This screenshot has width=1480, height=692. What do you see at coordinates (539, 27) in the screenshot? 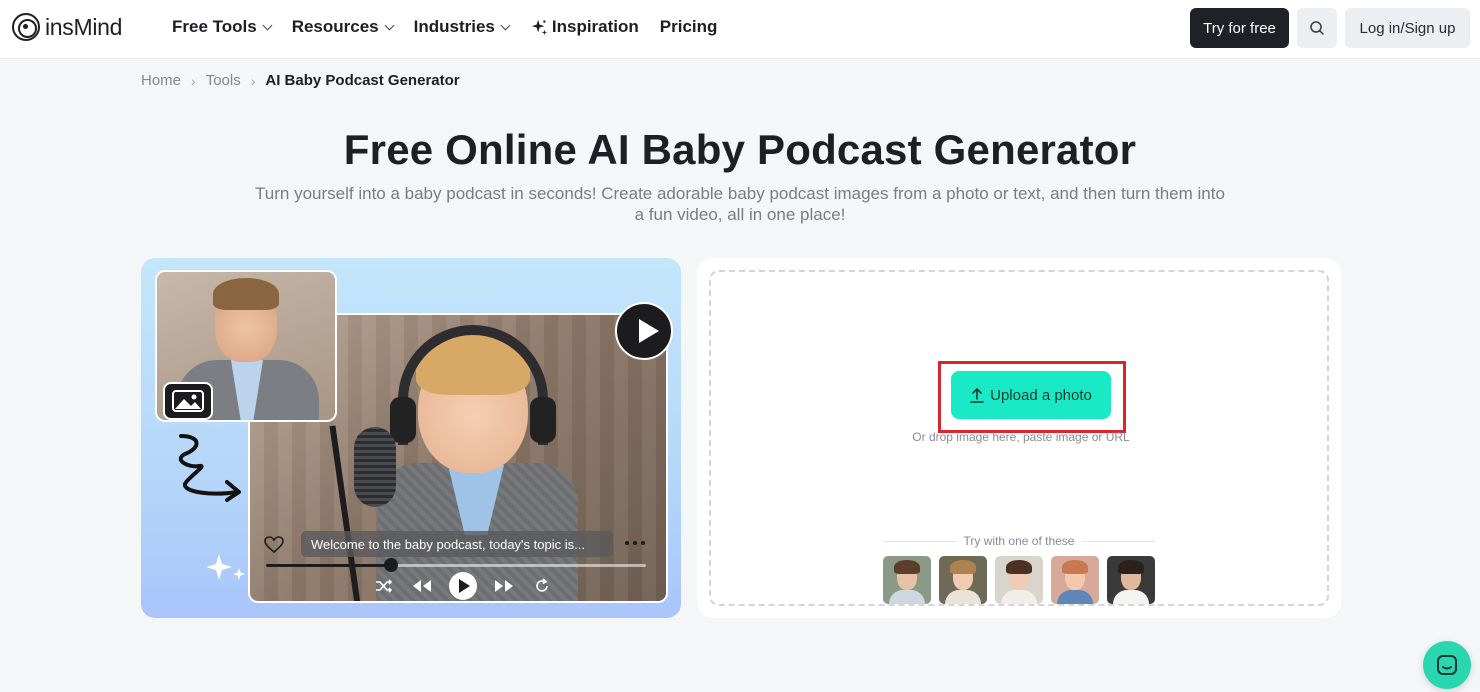
I see `sparkle-icon` at bounding box center [539, 27].